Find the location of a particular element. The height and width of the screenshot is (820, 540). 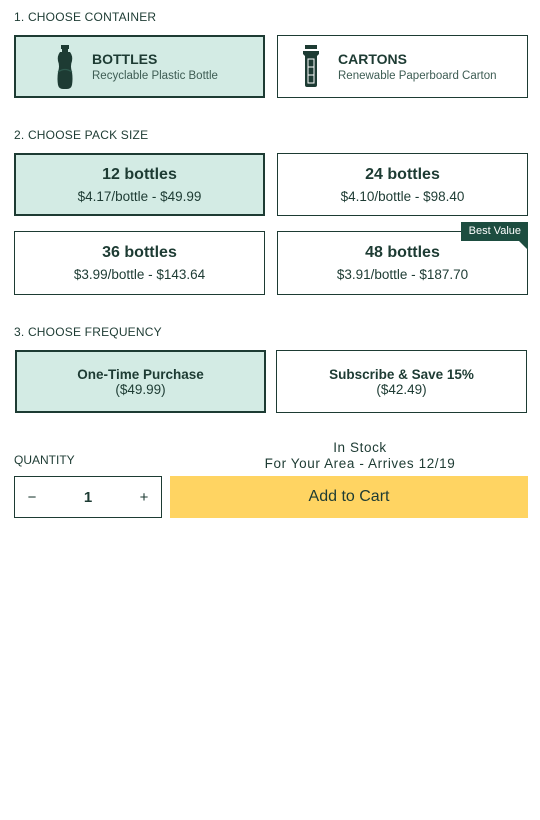

pack-option-title: 12 bottles is located at coordinates (139, 174).